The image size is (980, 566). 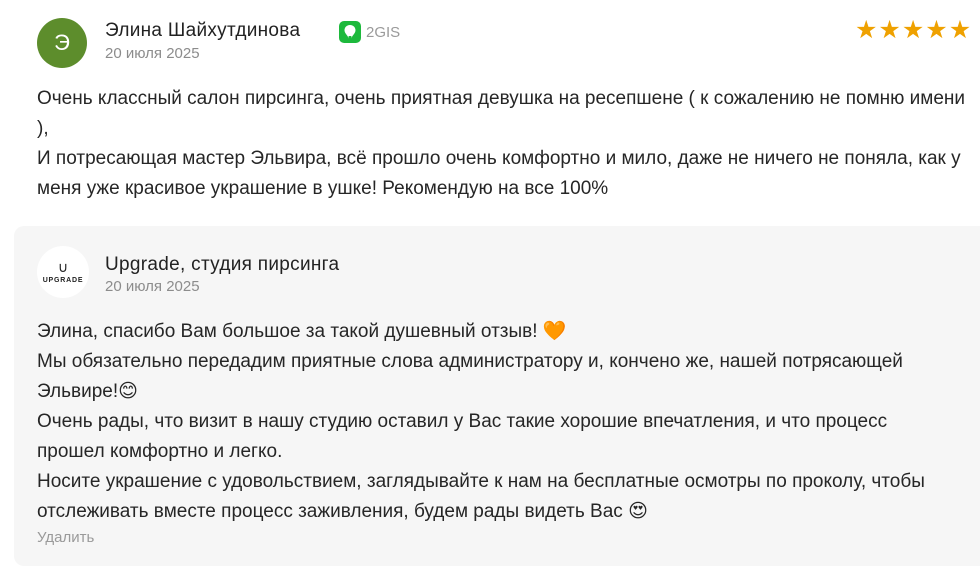 What do you see at coordinates (63, 280) in the screenshot?
I see `reply-logo-text: UPGRADE` at bounding box center [63, 280].